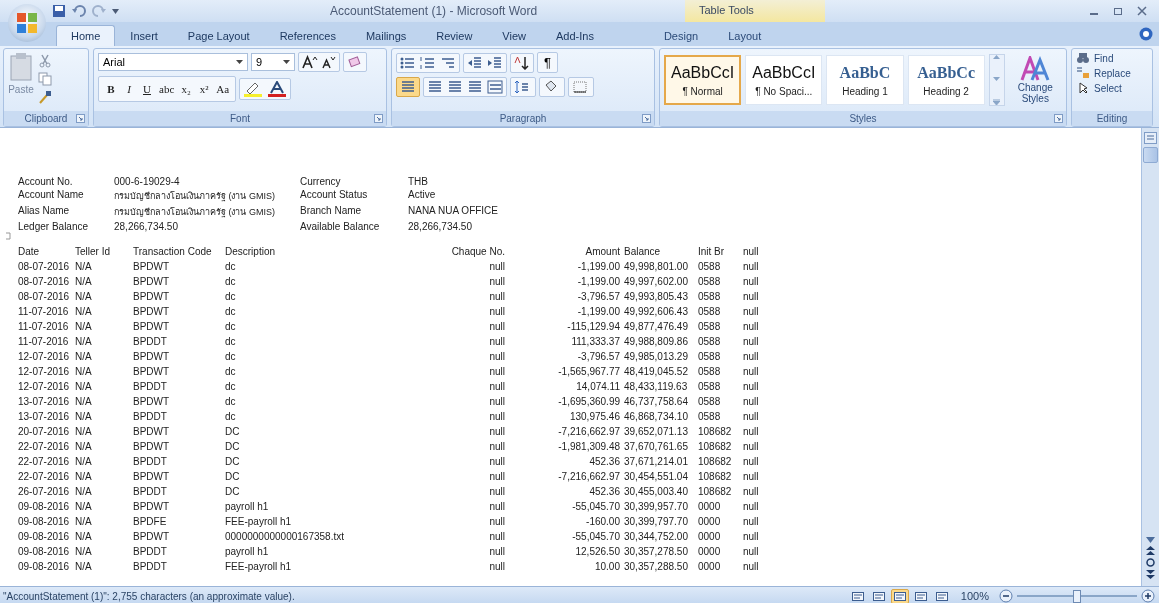 The width and height of the screenshot is (1159, 603). Describe the element at coordinates (59, 11) in the screenshot. I see `save-icon` at that location.